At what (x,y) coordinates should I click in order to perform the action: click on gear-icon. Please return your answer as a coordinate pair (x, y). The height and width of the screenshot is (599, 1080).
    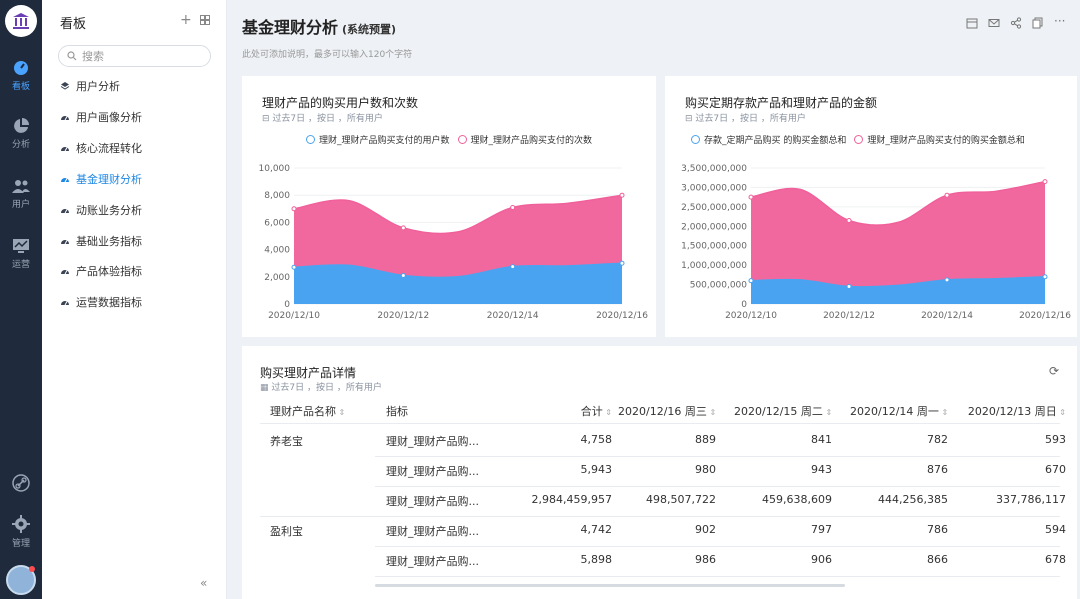
    Looking at the image, I should click on (21, 524).